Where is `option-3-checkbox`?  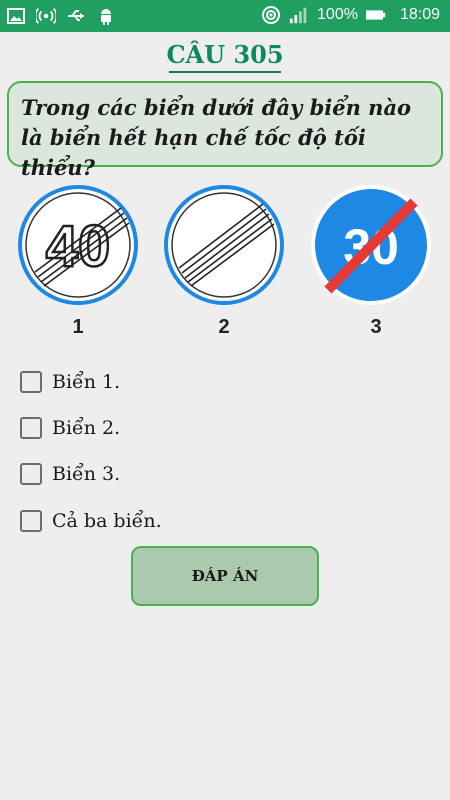
option-3-checkbox is located at coordinates (31, 474).